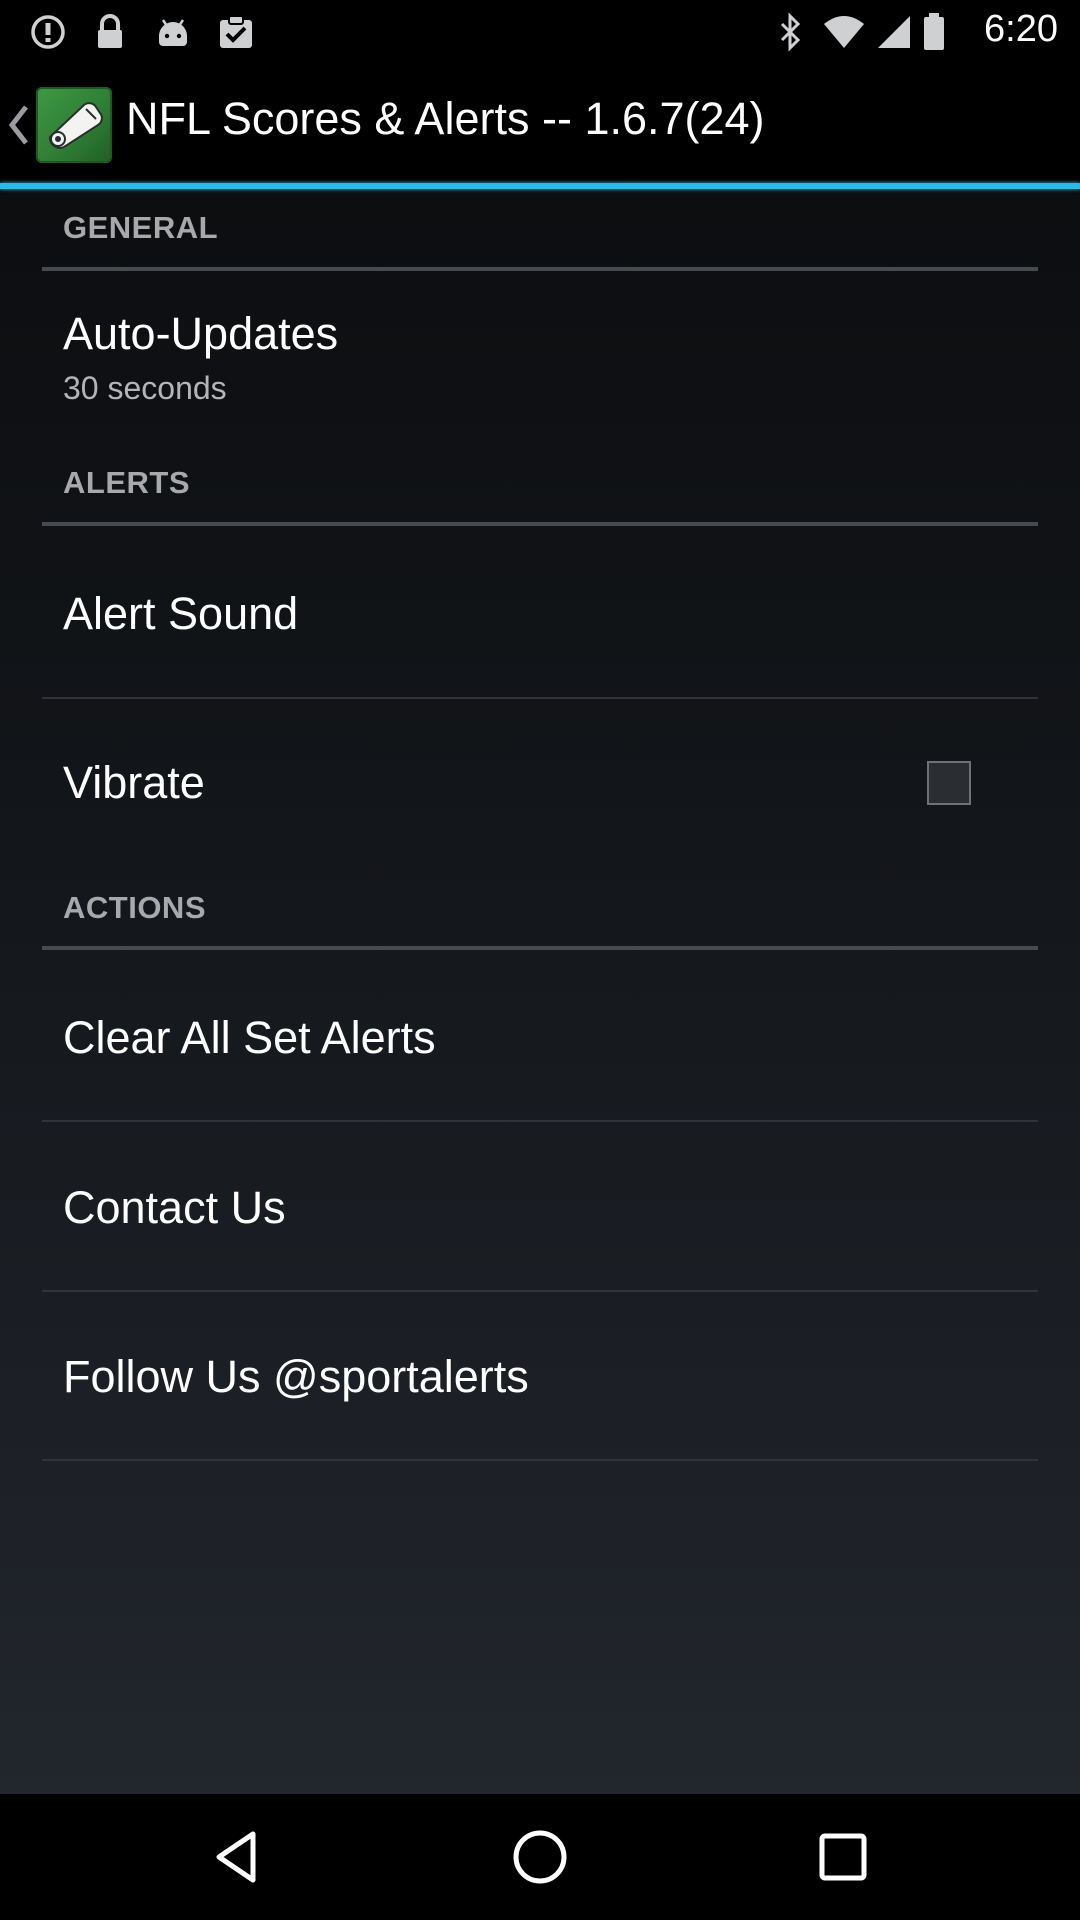  What do you see at coordinates (48, 32) in the screenshot?
I see `info-icon` at bounding box center [48, 32].